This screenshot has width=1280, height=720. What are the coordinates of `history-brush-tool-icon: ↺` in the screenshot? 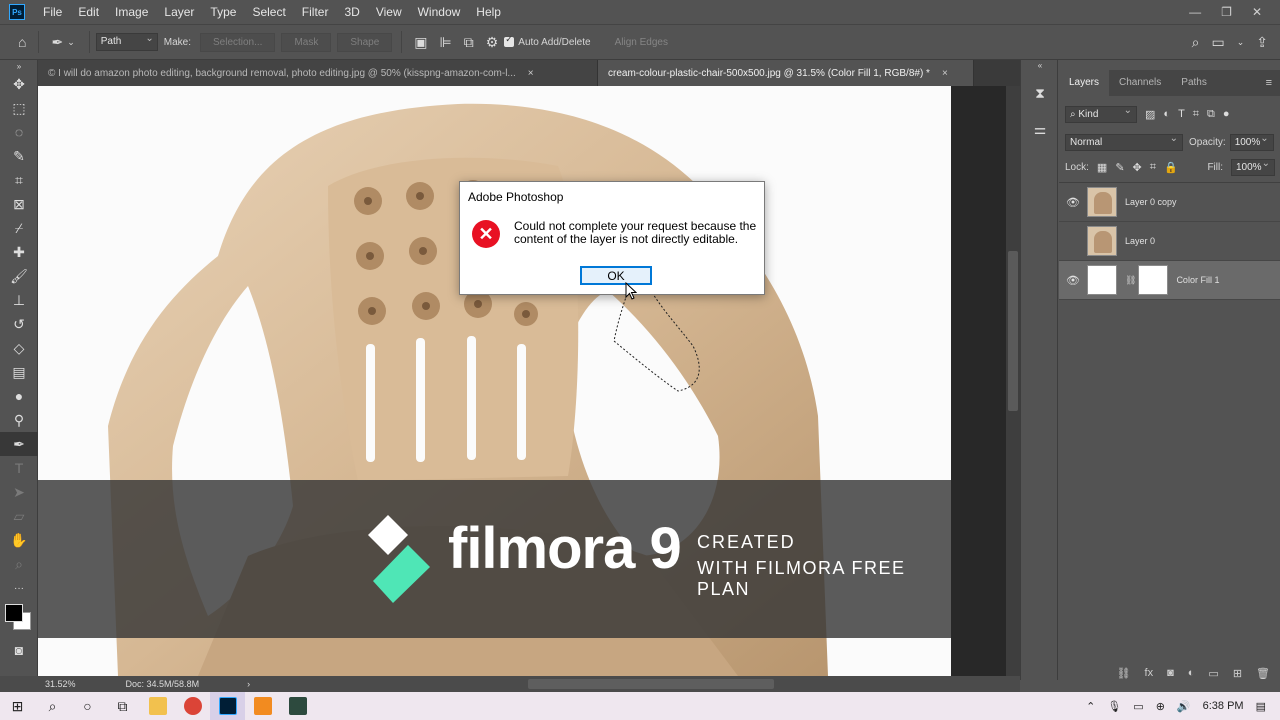 It's located at (19, 324).